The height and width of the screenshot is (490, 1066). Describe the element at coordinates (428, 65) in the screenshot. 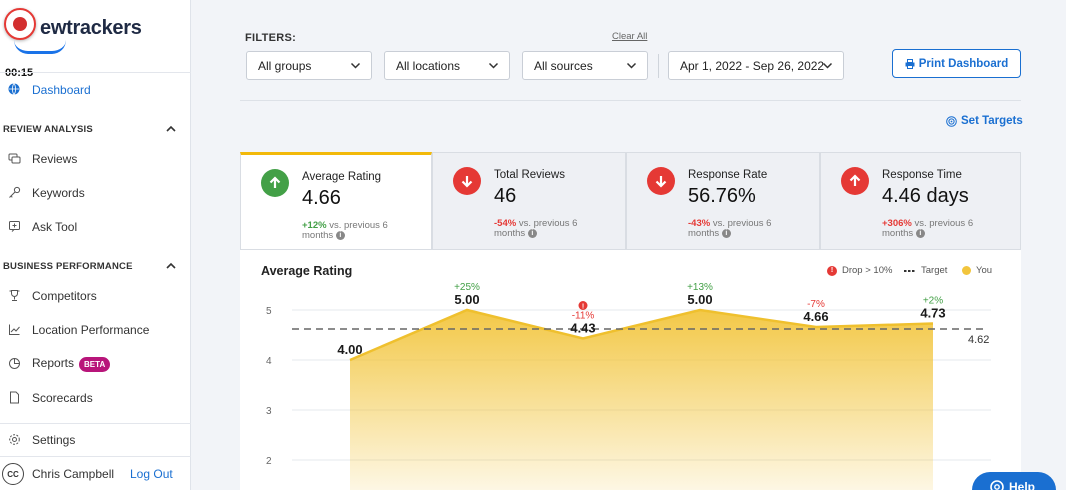

I see `locations-value: All locations` at that location.